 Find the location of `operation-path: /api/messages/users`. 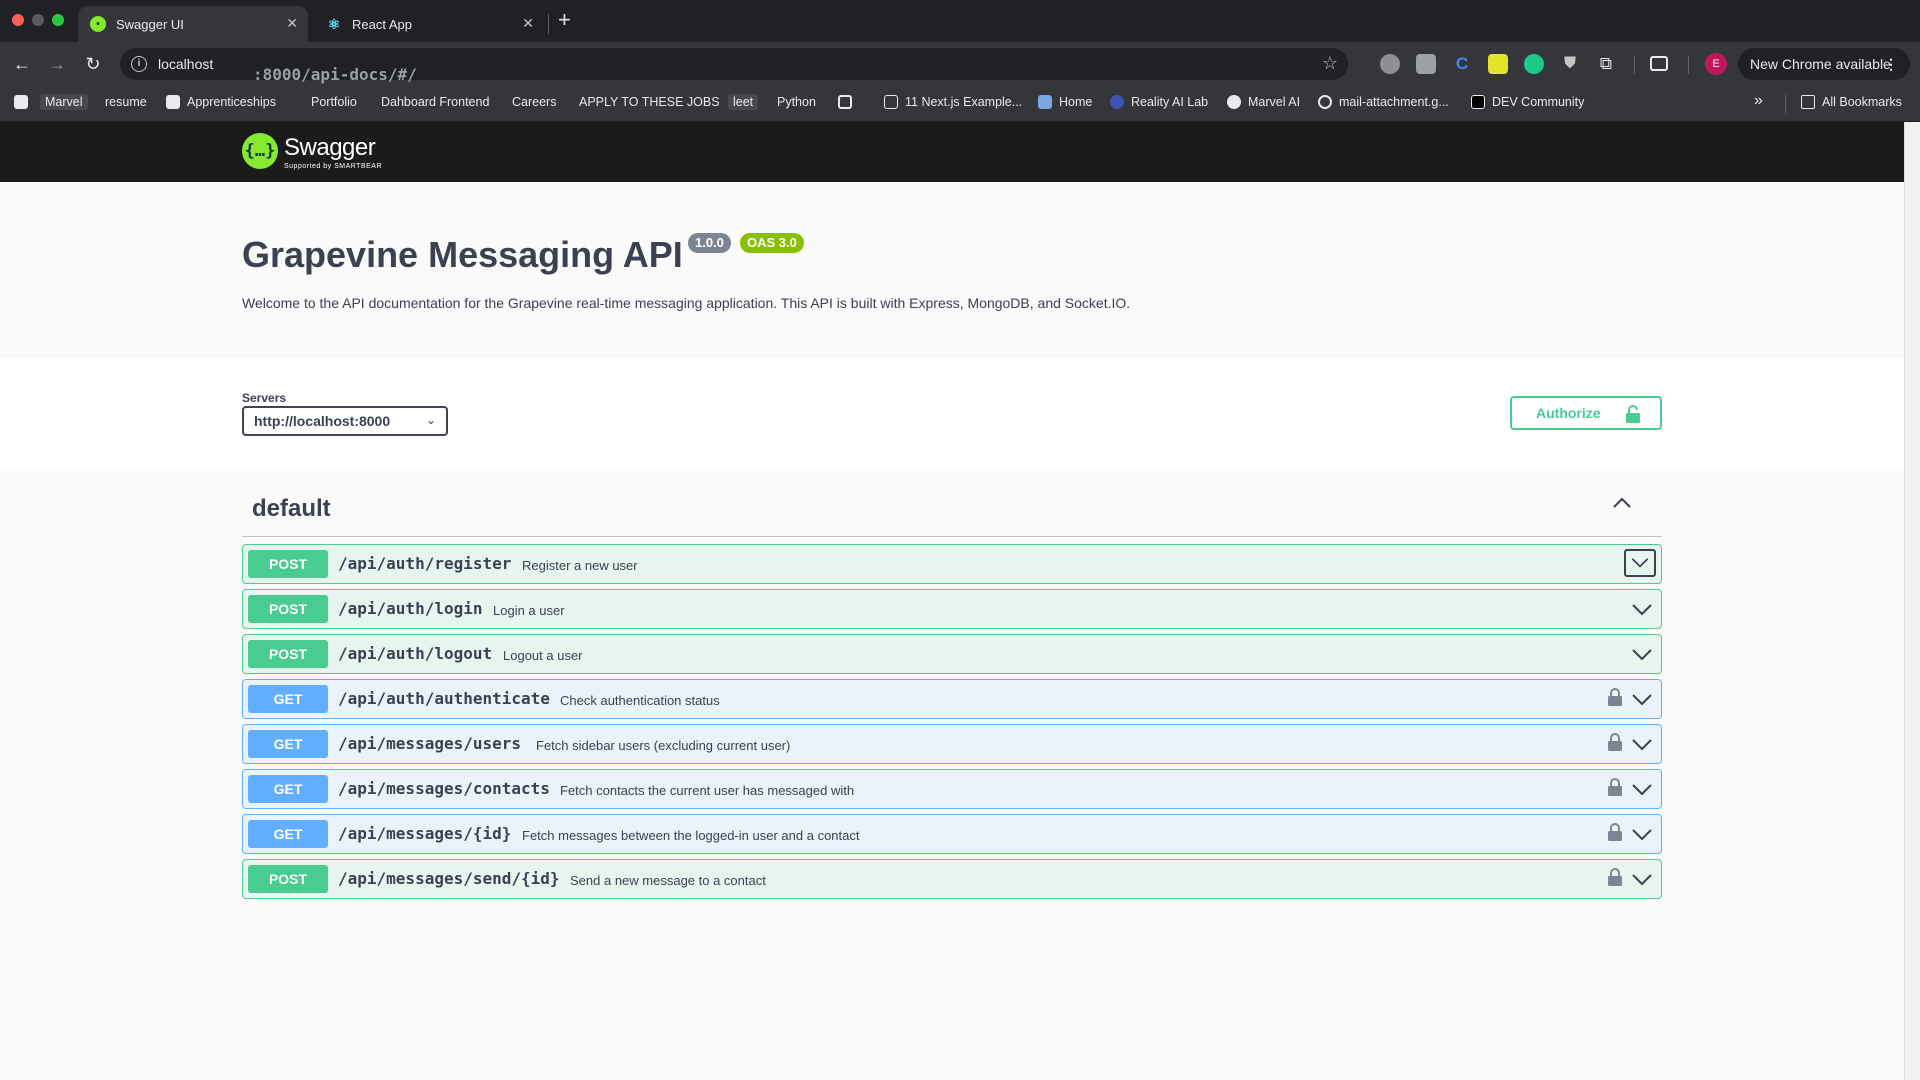

operation-path: /api/messages/users is located at coordinates (430, 743).